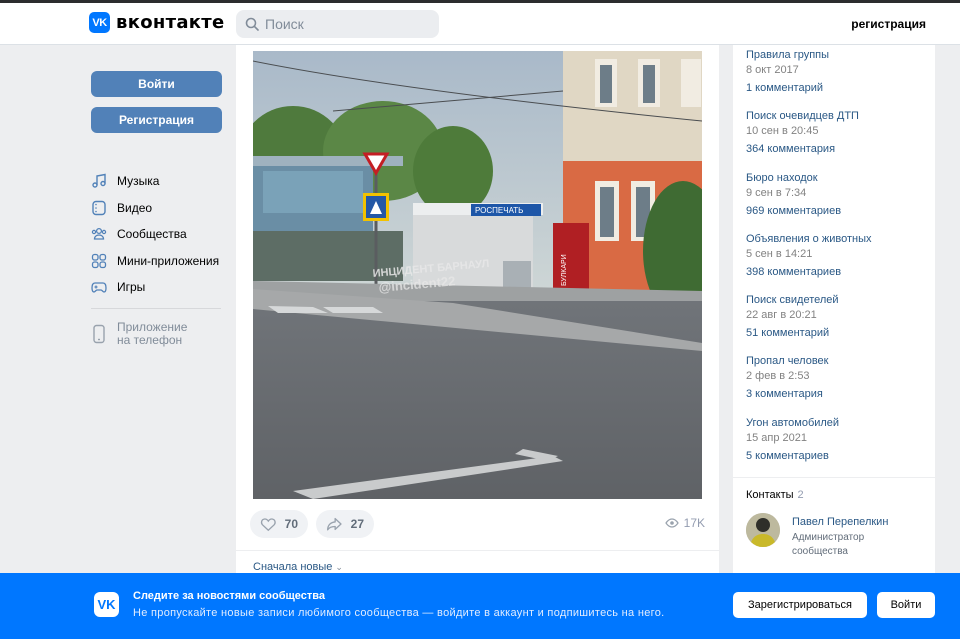 This screenshot has height=639, width=960. What do you see at coordinates (161, 181) in the screenshot?
I see `sidebar-item-music: Музыка` at bounding box center [161, 181].